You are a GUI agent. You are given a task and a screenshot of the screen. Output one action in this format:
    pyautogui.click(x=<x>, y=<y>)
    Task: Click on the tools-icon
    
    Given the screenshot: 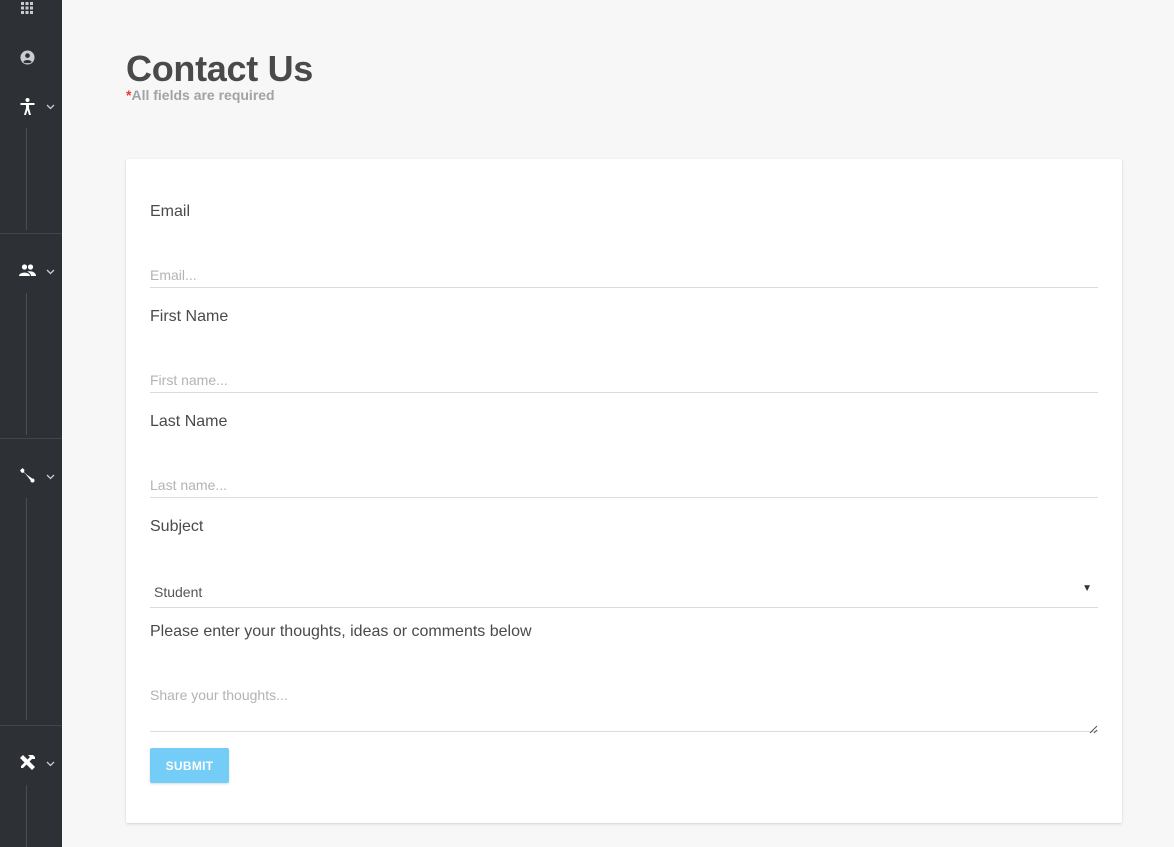 What is the action you would take?
    pyautogui.click(x=27, y=762)
    